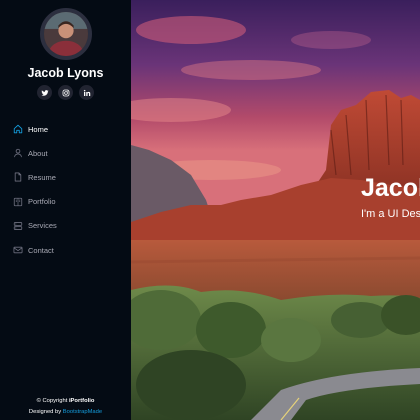 This screenshot has width=420, height=420. I want to click on profile-name: Jacob Lyons, so click(65, 73).